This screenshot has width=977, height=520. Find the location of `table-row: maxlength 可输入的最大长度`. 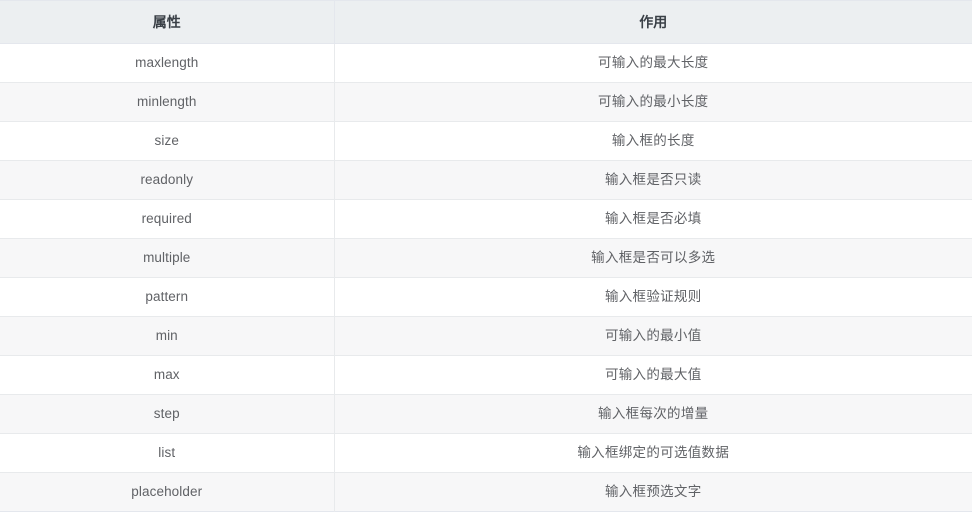

table-row: maxlength 可输入的最大长度 is located at coordinates (486, 63).